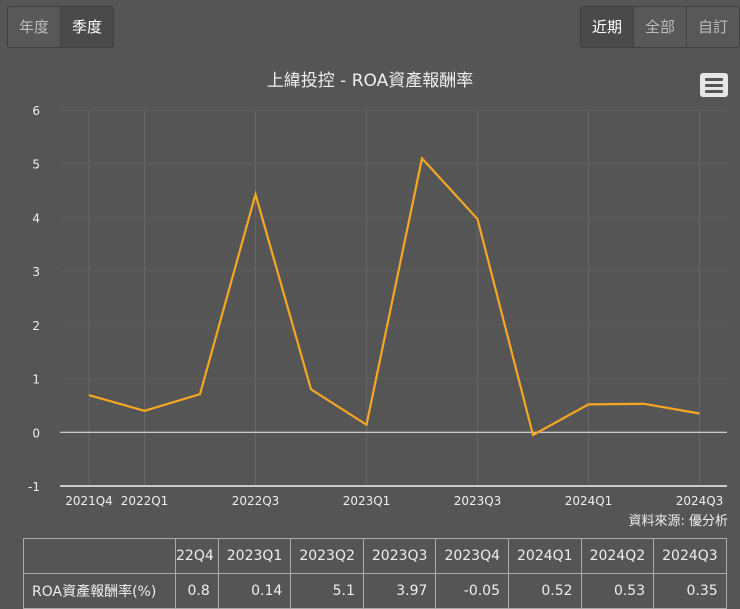  What do you see at coordinates (545, 591) in the screenshot?
I see `table-cell: 0.52` at bounding box center [545, 591].